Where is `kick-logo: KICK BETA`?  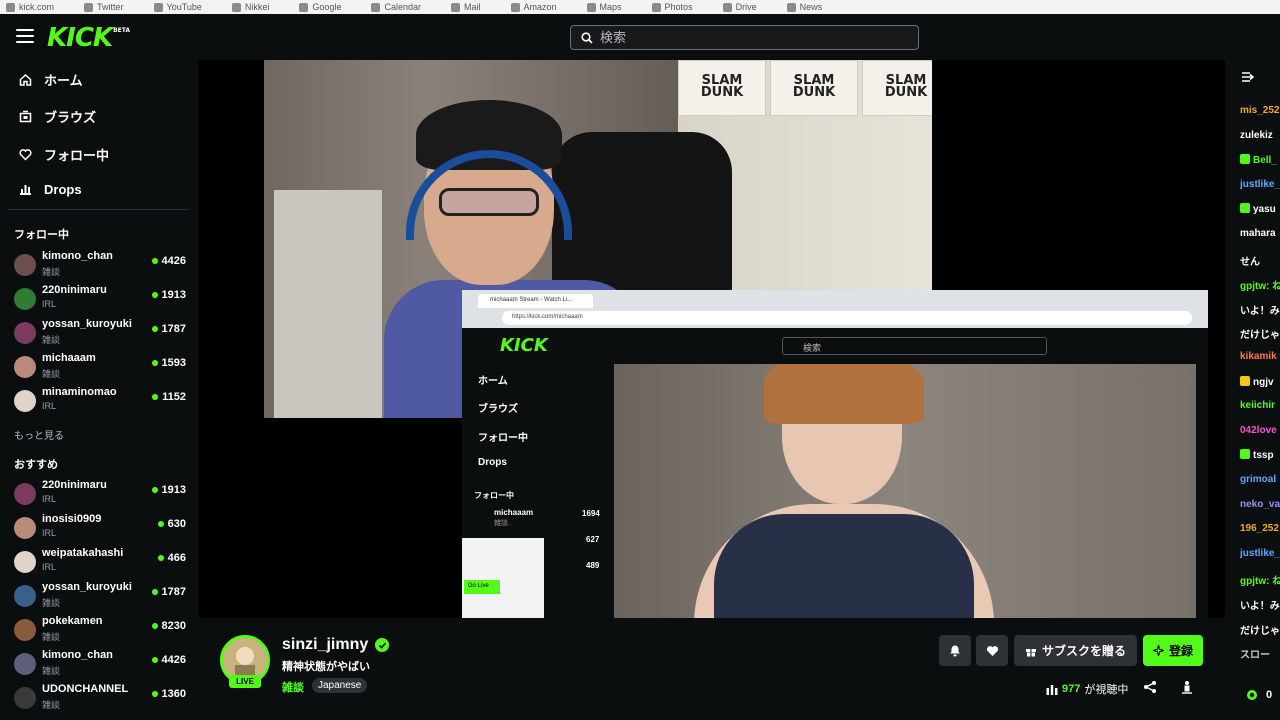 kick-logo: KICK BETA is located at coordinates (88, 38).